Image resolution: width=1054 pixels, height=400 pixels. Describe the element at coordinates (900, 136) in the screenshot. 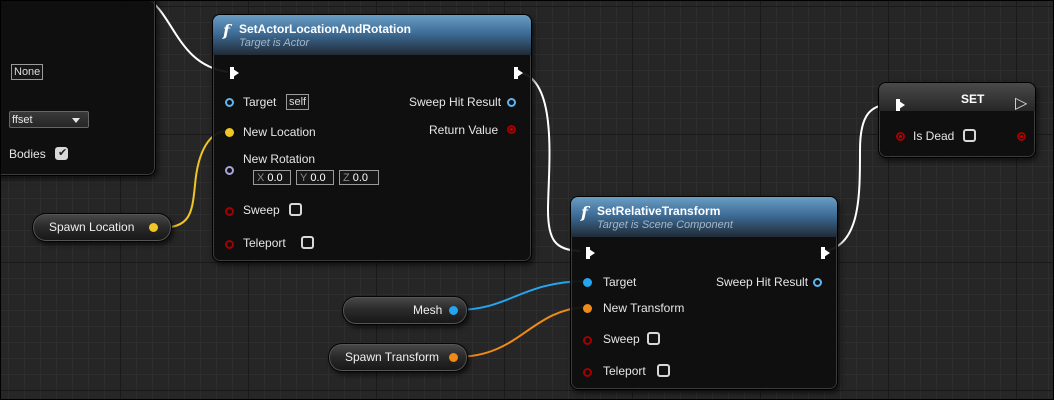

I see `is-dead-pin` at that location.